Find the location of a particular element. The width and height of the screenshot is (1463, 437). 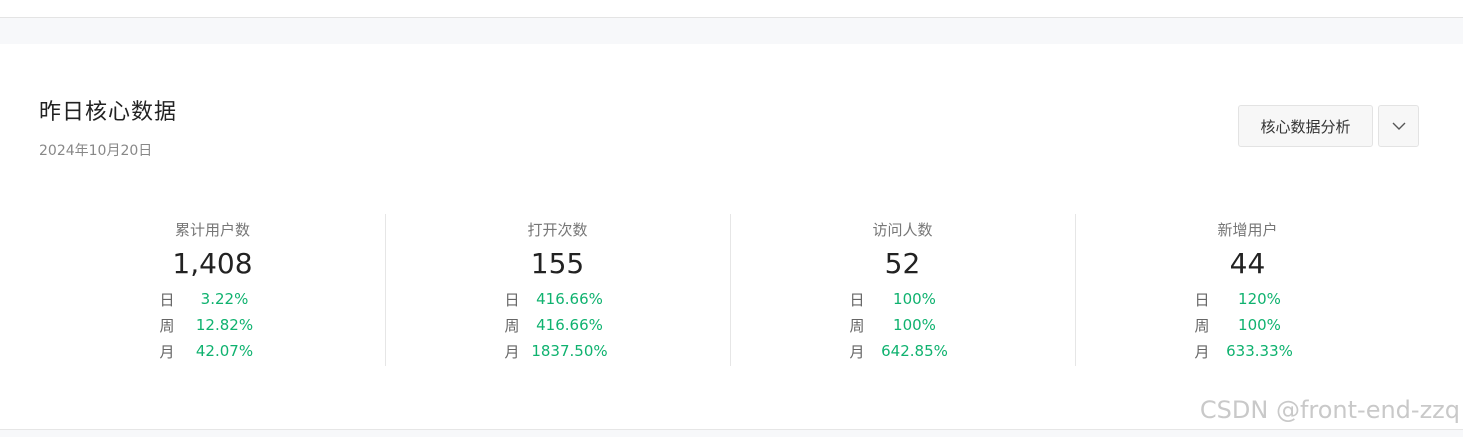

core-data-analysis-button: 核心数据分析 is located at coordinates (1305, 126).